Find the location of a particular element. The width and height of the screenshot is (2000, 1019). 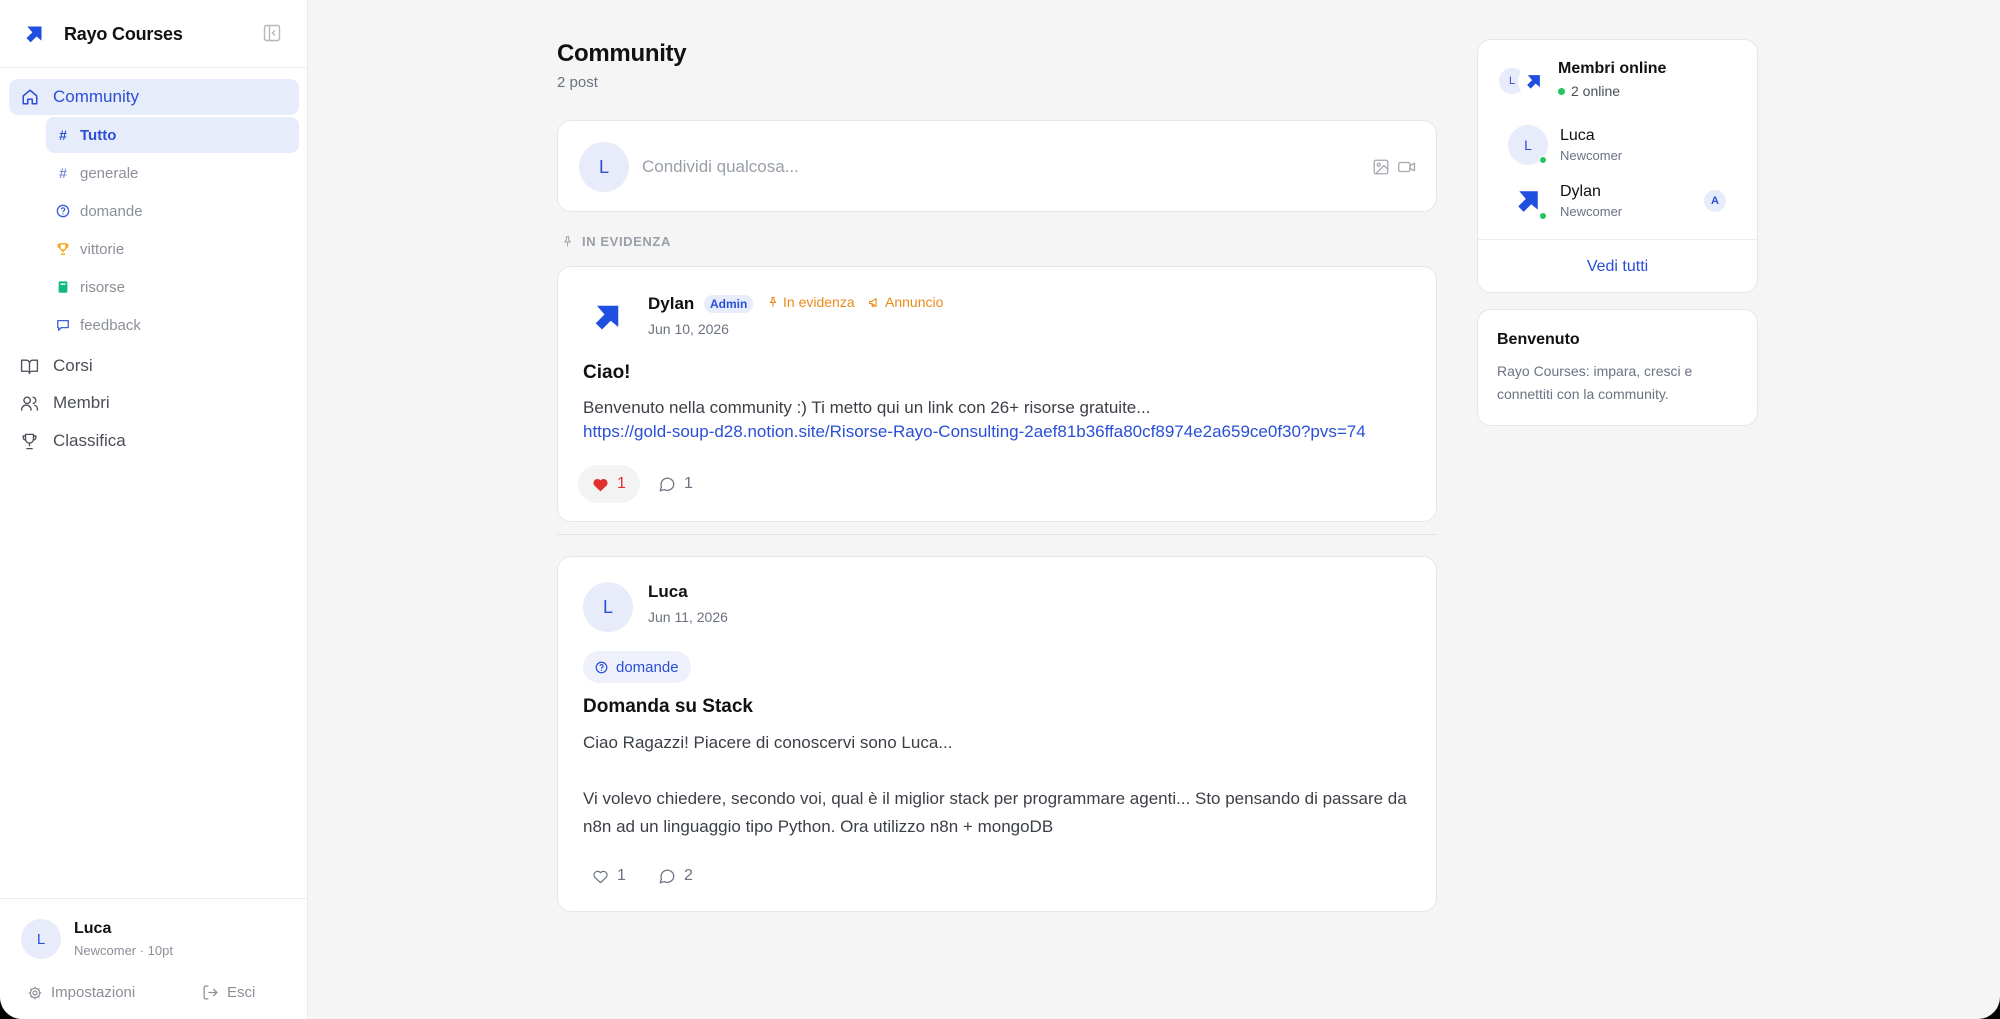

video-icon is located at coordinates (1407, 167).